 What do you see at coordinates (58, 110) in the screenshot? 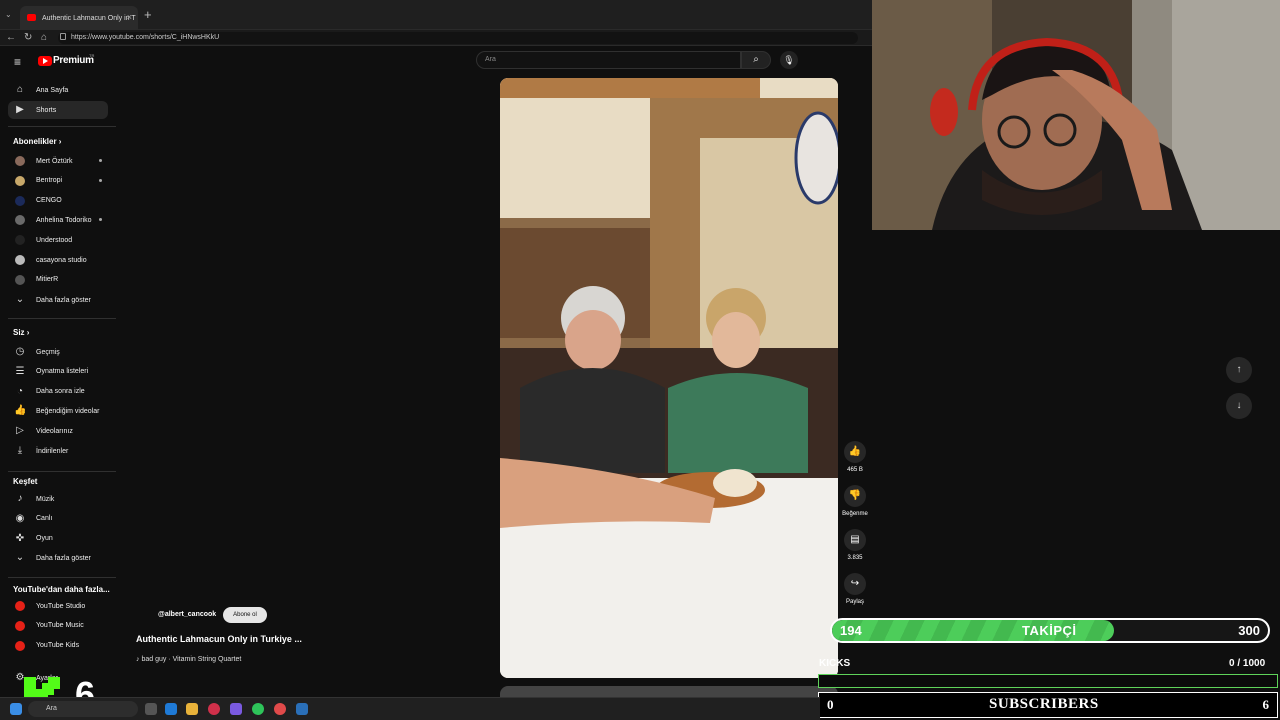
I see `sidebar-item-shorts: ▶ Shorts` at bounding box center [58, 110].